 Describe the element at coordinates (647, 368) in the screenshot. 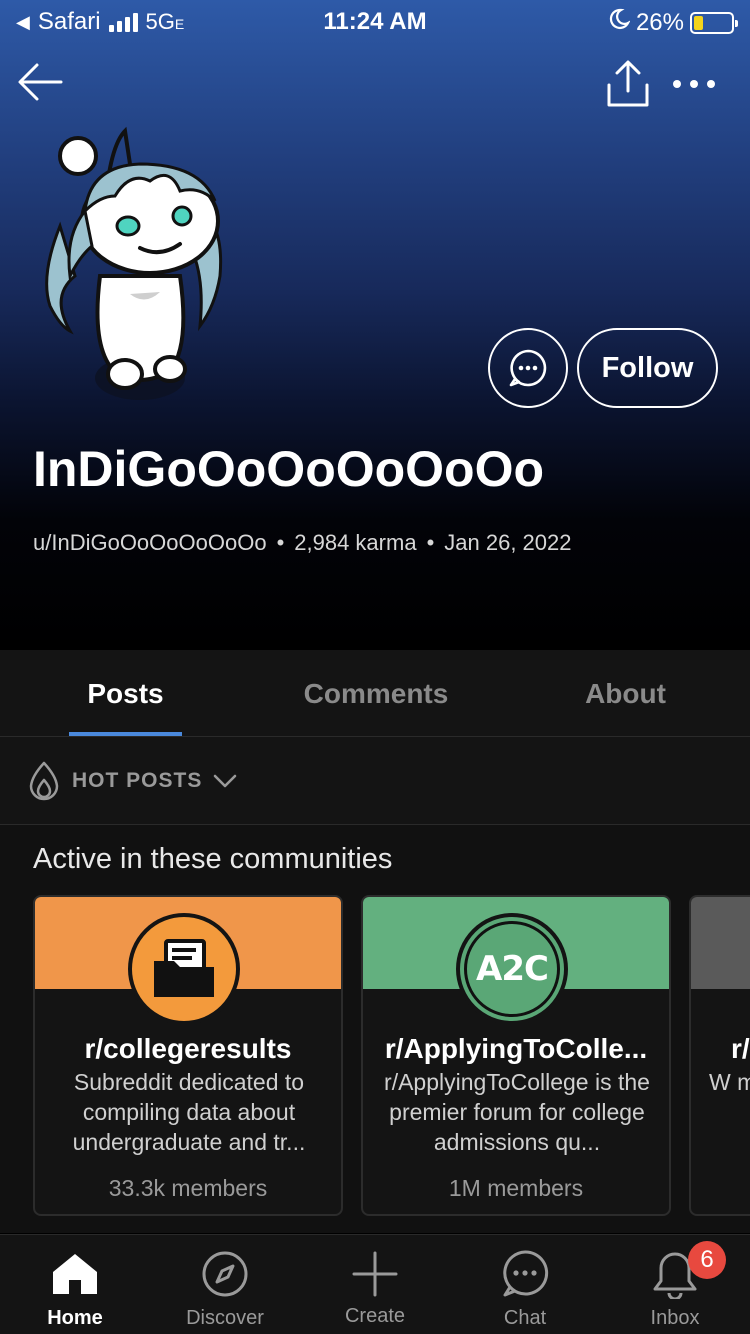

I see `follow-button: Follow` at that location.